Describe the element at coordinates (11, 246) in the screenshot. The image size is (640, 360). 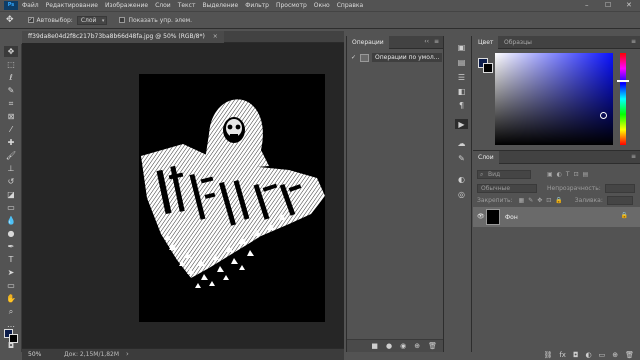
I see `pen-tool-icon: ✒` at that location.